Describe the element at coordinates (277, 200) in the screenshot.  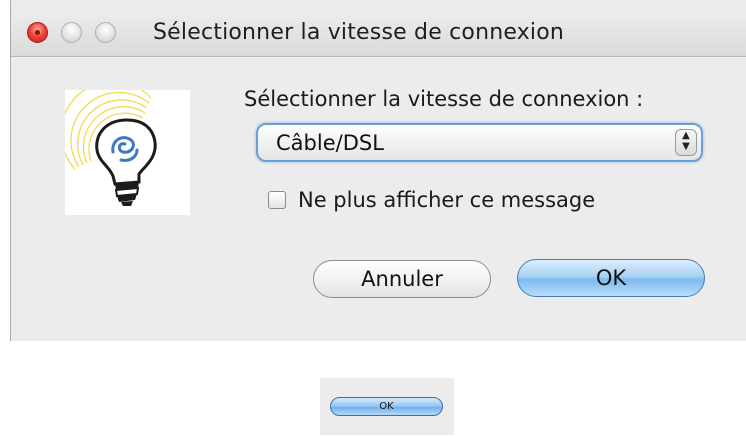
I see `dont-show-again-checkbox` at that location.